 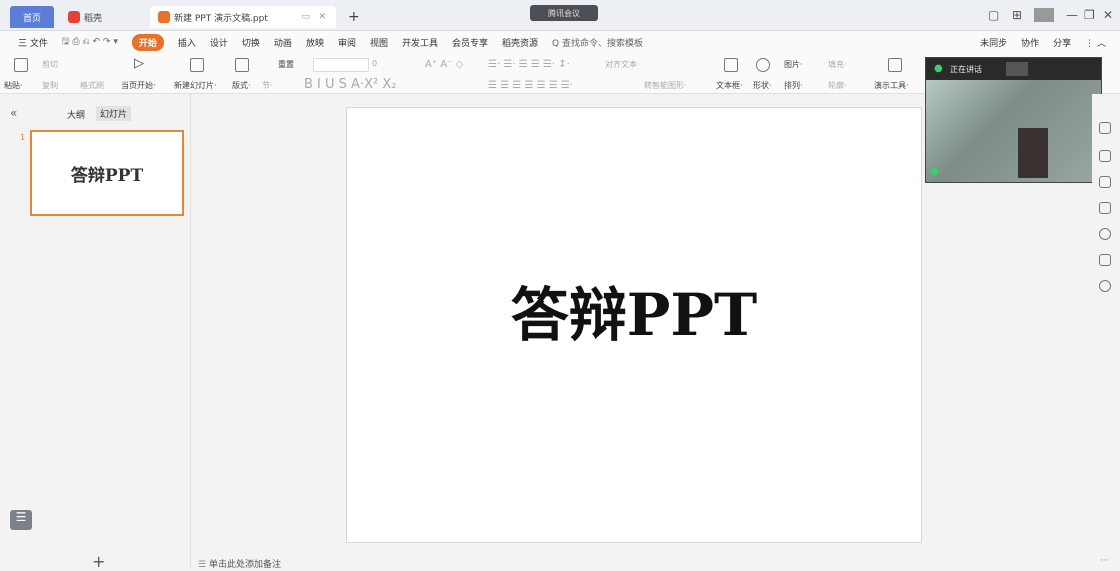 I want to click on presentation-tools-button: 演示工具·, so click(x=891, y=85).